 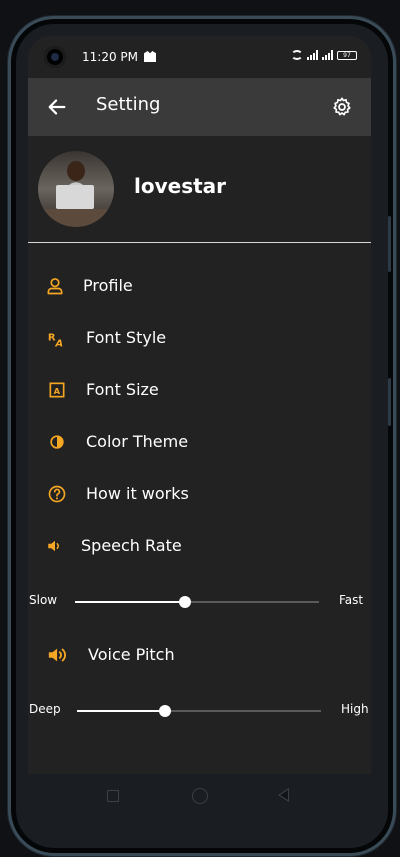 I want to click on menu-label-voice-pitch: Voice Pitch, so click(x=131, y=654).